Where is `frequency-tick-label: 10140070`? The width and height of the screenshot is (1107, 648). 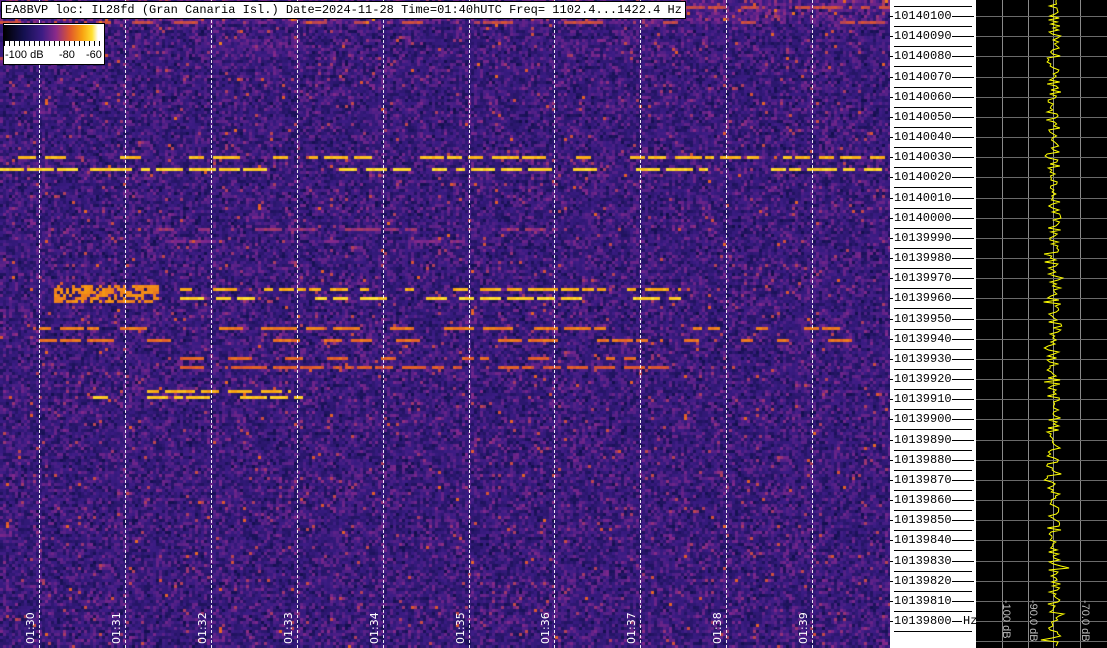 frequency-tick-label: 10140070 is located at coordinates (922, 76).